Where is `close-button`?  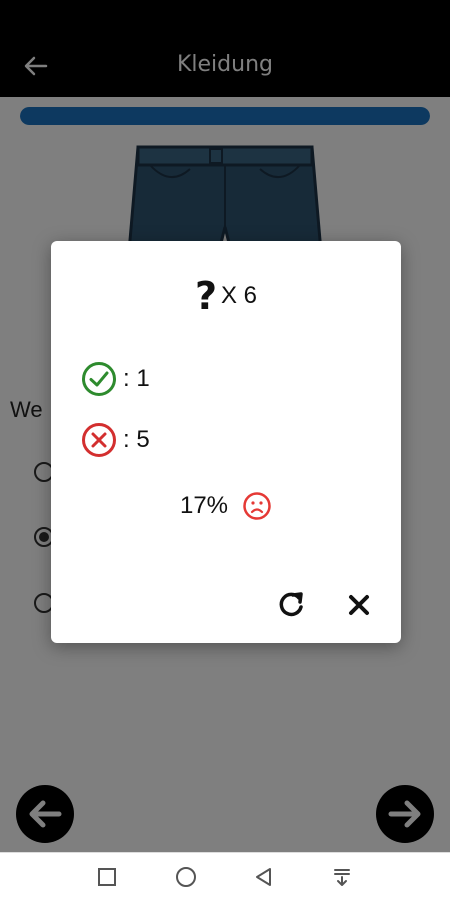 close-button is located at coordinates (359, 605).